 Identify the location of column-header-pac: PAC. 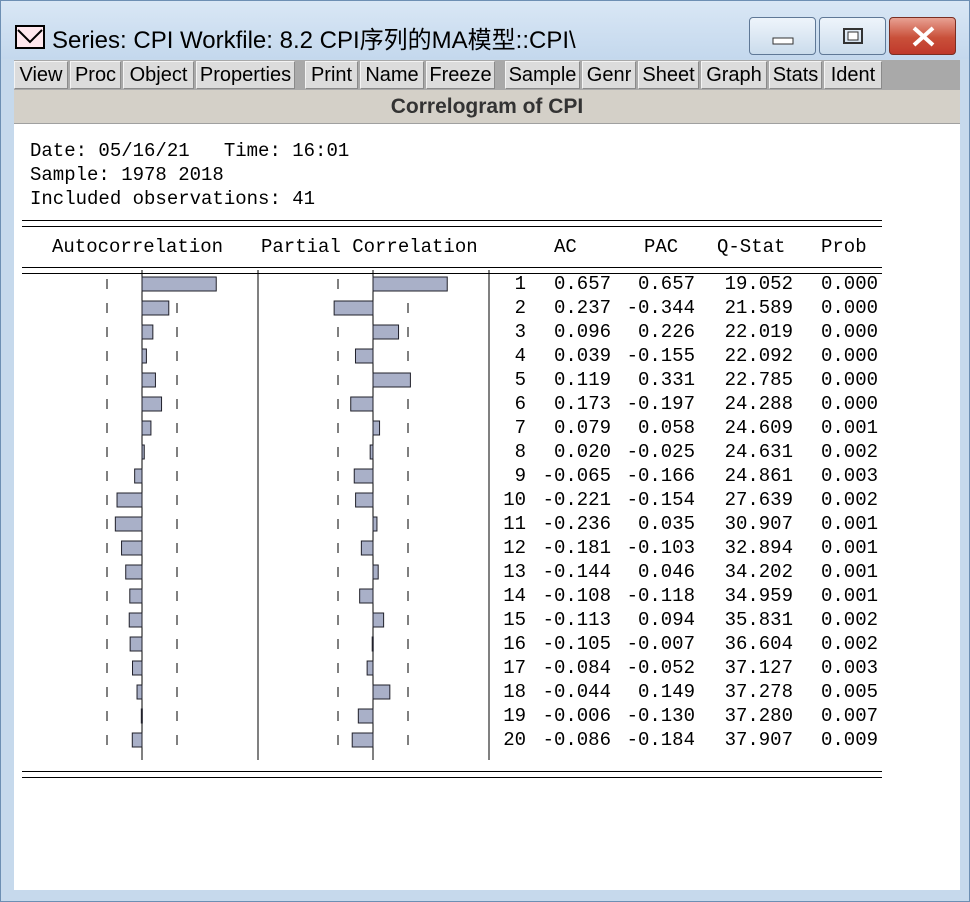
(661, 247).